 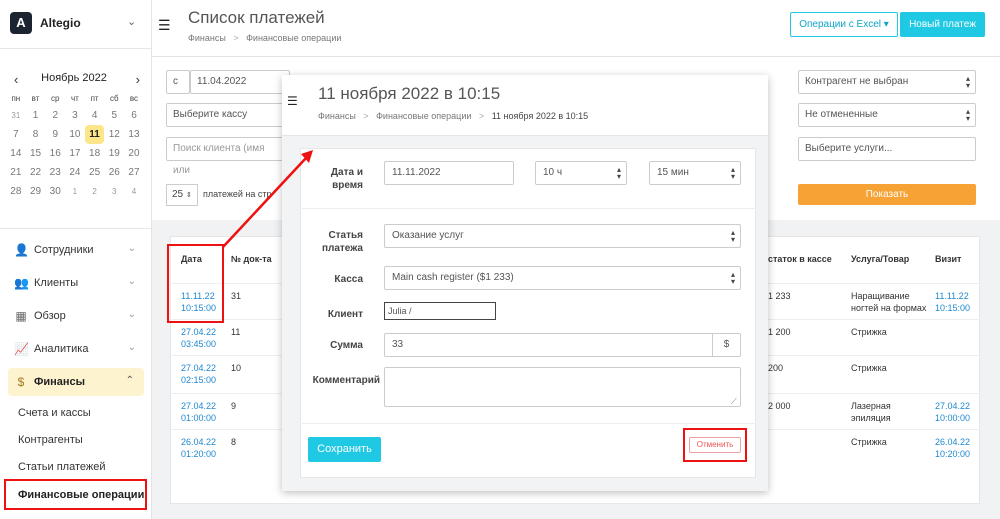 What do you see at coordinates (95, 172) in the screenshot?
I see `calendar-day: 25` at bounding box center [95, 172].